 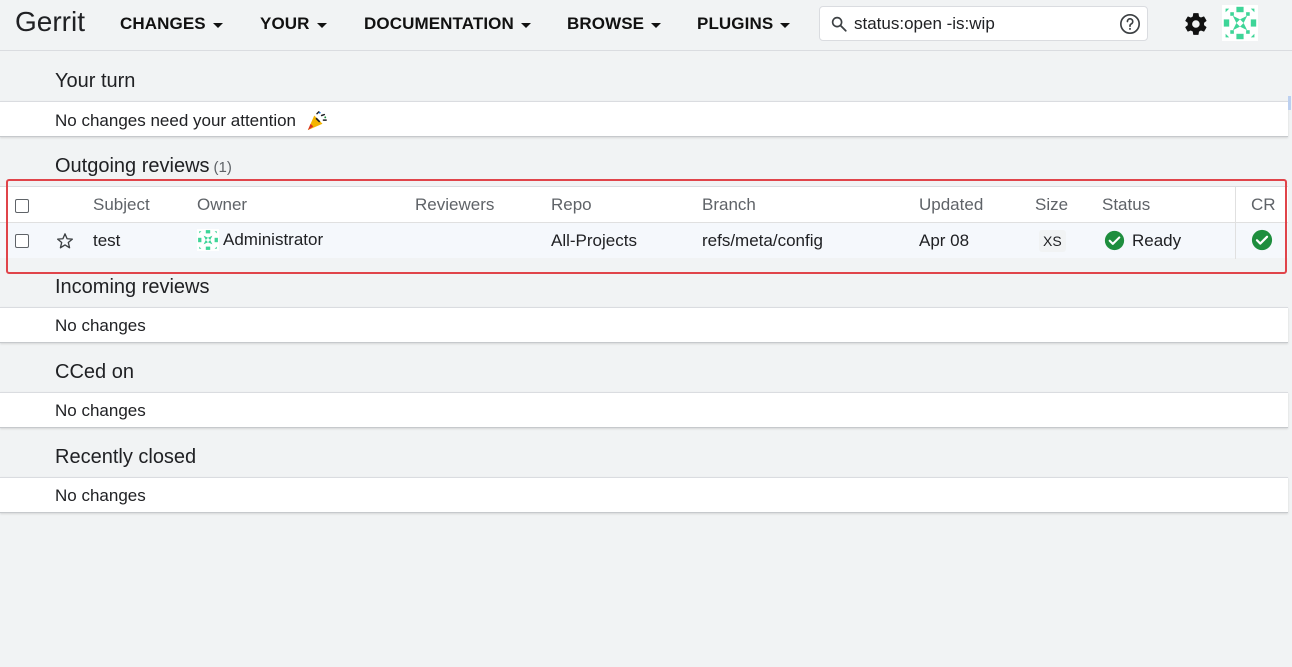 I want to click on your-turn-message: No changes need your attention, so click(x=191, y=121).